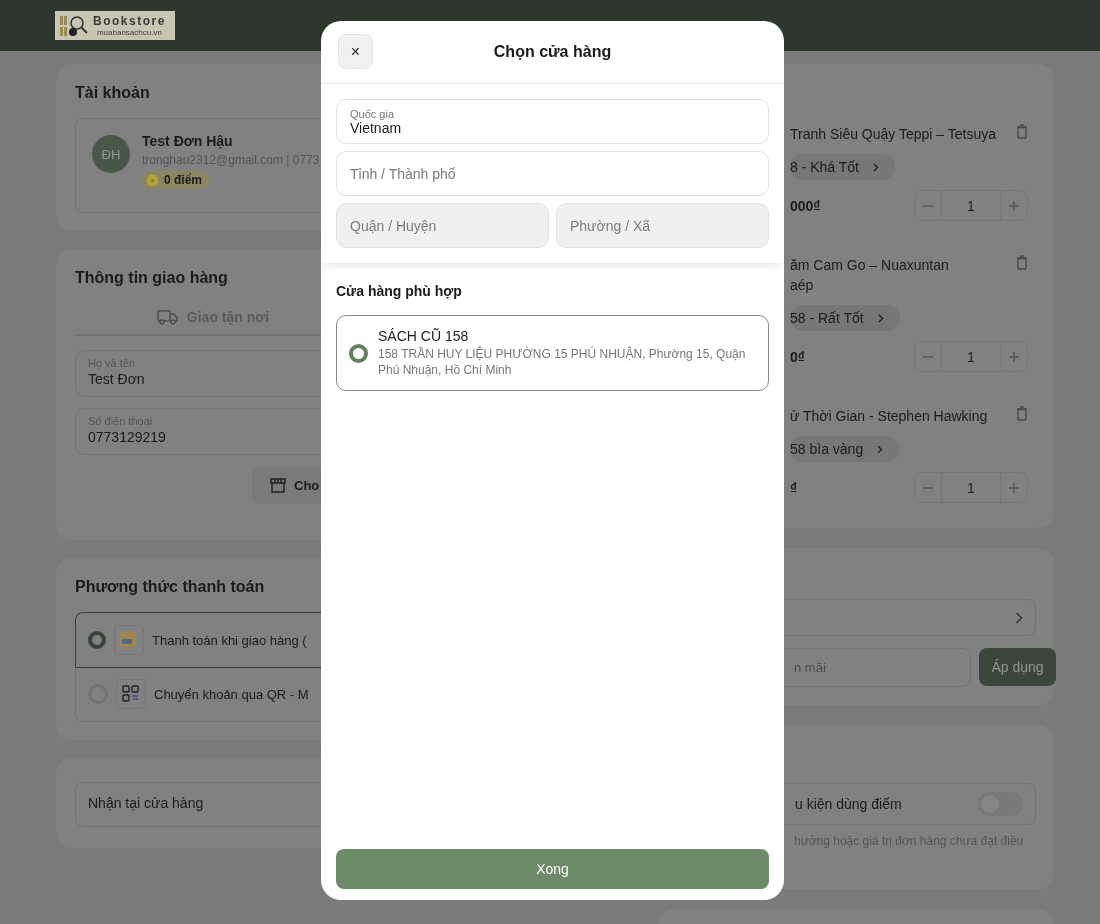  What do you see at coordinates (350, 694) in the screenshot?
I see `payment-option: Chuyển khoản qua QR - M` at bounding box center [350, 694].